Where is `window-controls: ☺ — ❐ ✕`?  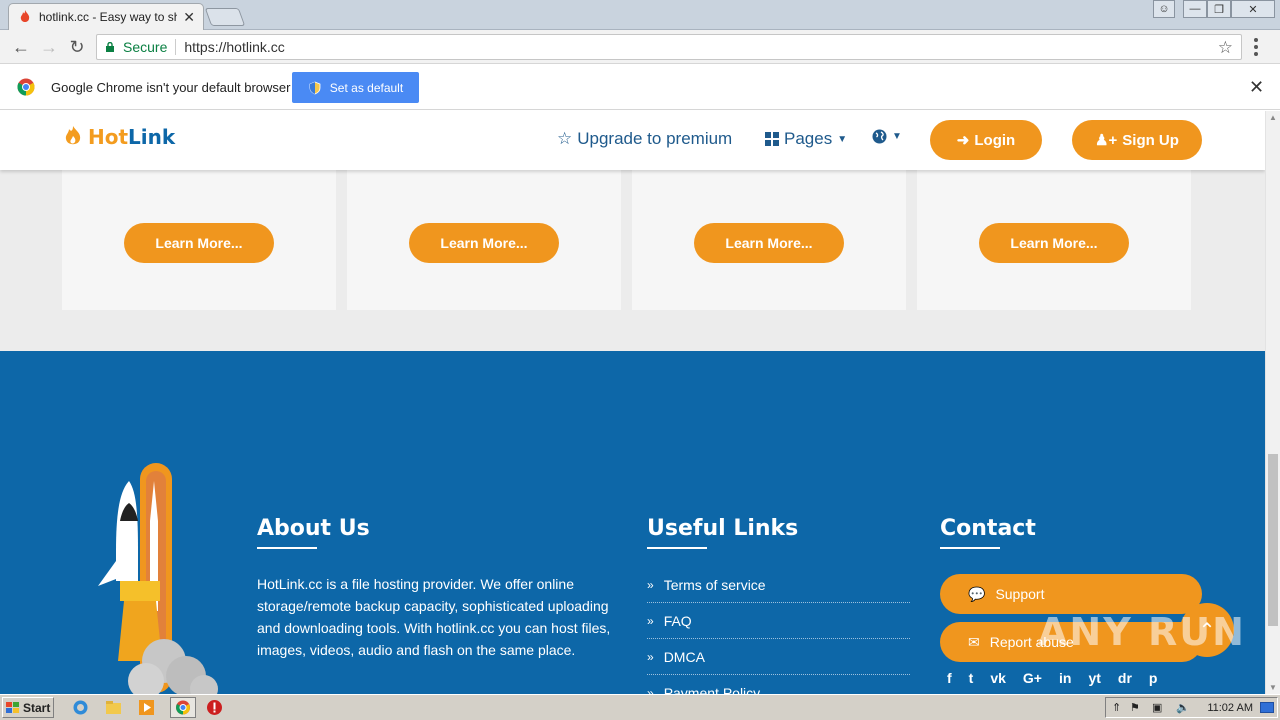
window-controls: ☺ — ❐ ✕ is located at coordinates (1214, 9).